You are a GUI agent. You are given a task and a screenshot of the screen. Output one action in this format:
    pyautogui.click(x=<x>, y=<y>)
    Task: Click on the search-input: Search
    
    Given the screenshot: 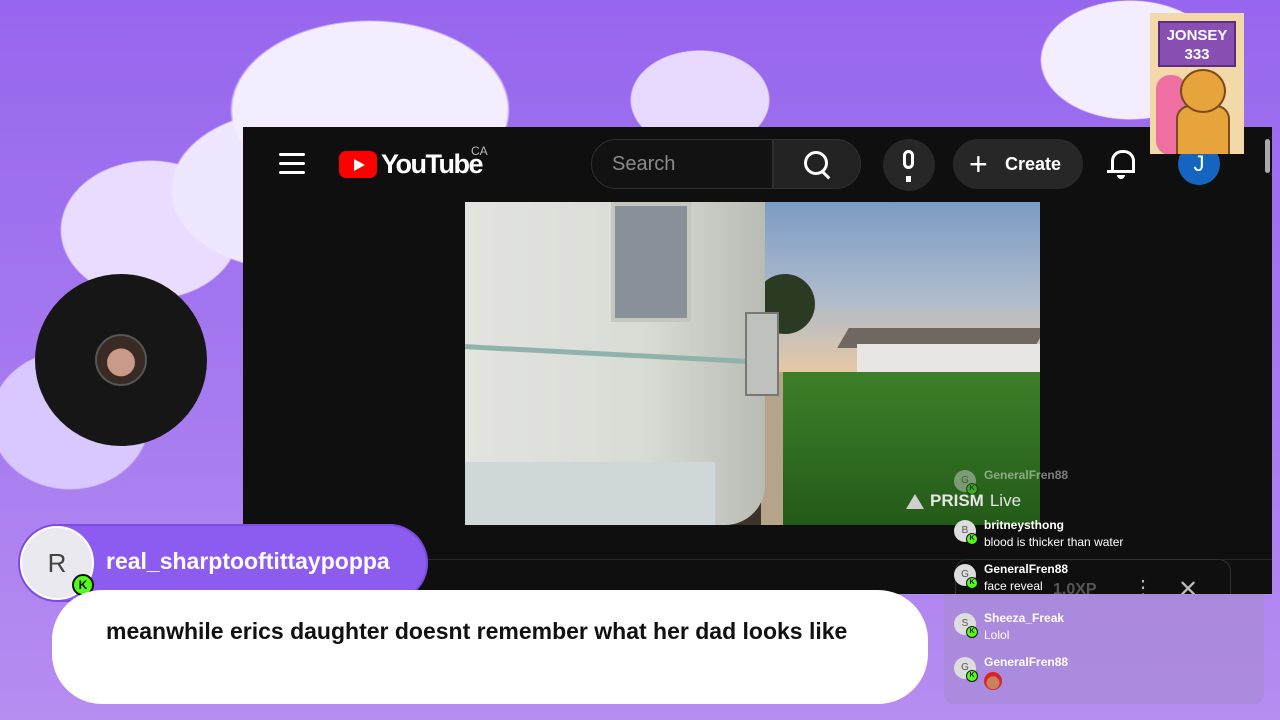 What is the action you would take?
    pyautogui.click(x=682, y=164)
    